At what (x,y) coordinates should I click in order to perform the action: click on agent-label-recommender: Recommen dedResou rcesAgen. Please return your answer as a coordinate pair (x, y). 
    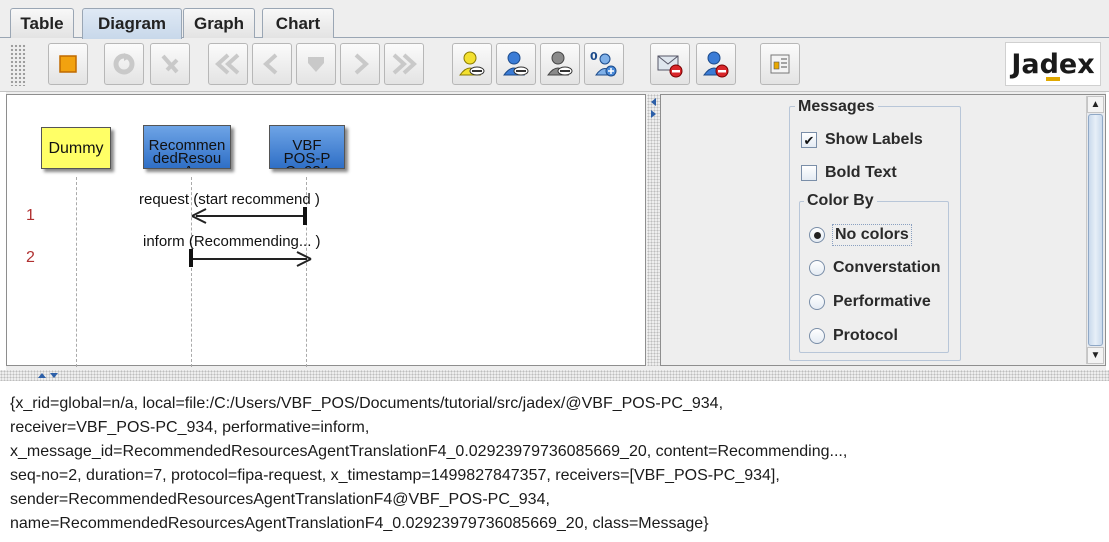
    Looking at the image, I should click on (187, 152).